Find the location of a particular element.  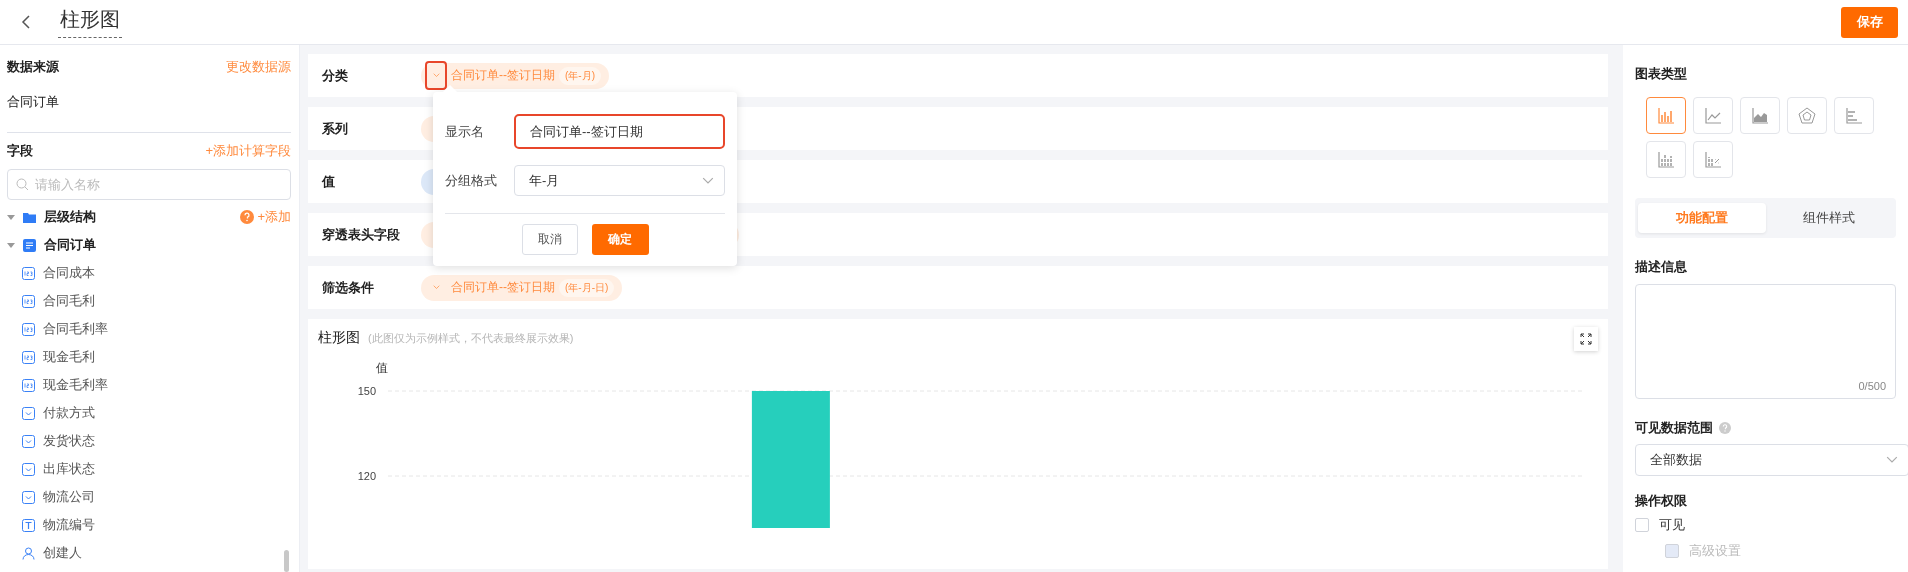

horizontal-bar-chart-icon is located at coordinates (1854, 115).